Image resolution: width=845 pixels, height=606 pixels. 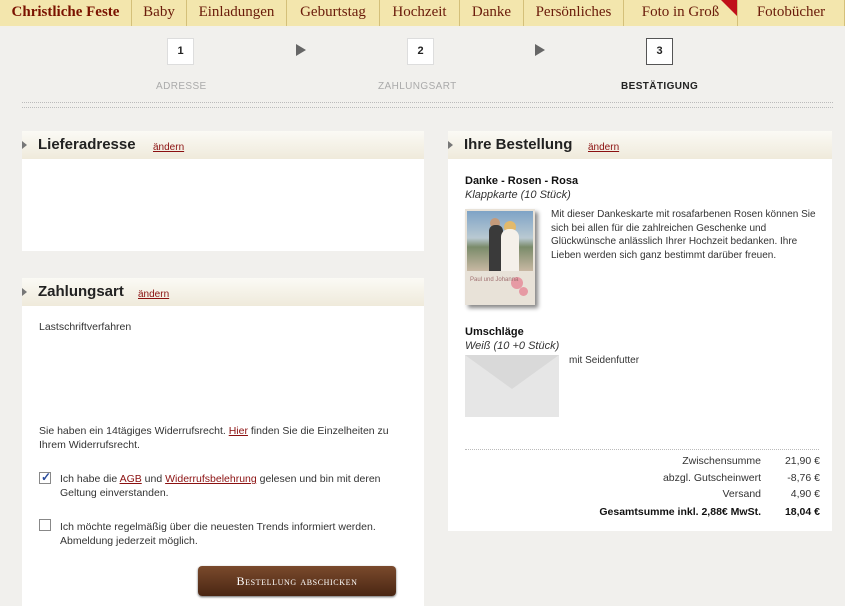 What do you see at coordinates (223, 145) in the screenshot?
I see `delivery-panel-header: Lieferadresse ändern` at bounding box center [223, 145].